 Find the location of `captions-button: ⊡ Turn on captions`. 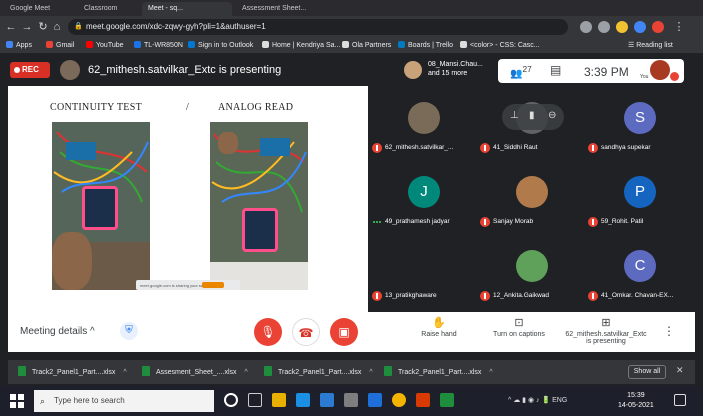

captions-button: ⊡ Turn on captions is located at coordinates (519, 327).